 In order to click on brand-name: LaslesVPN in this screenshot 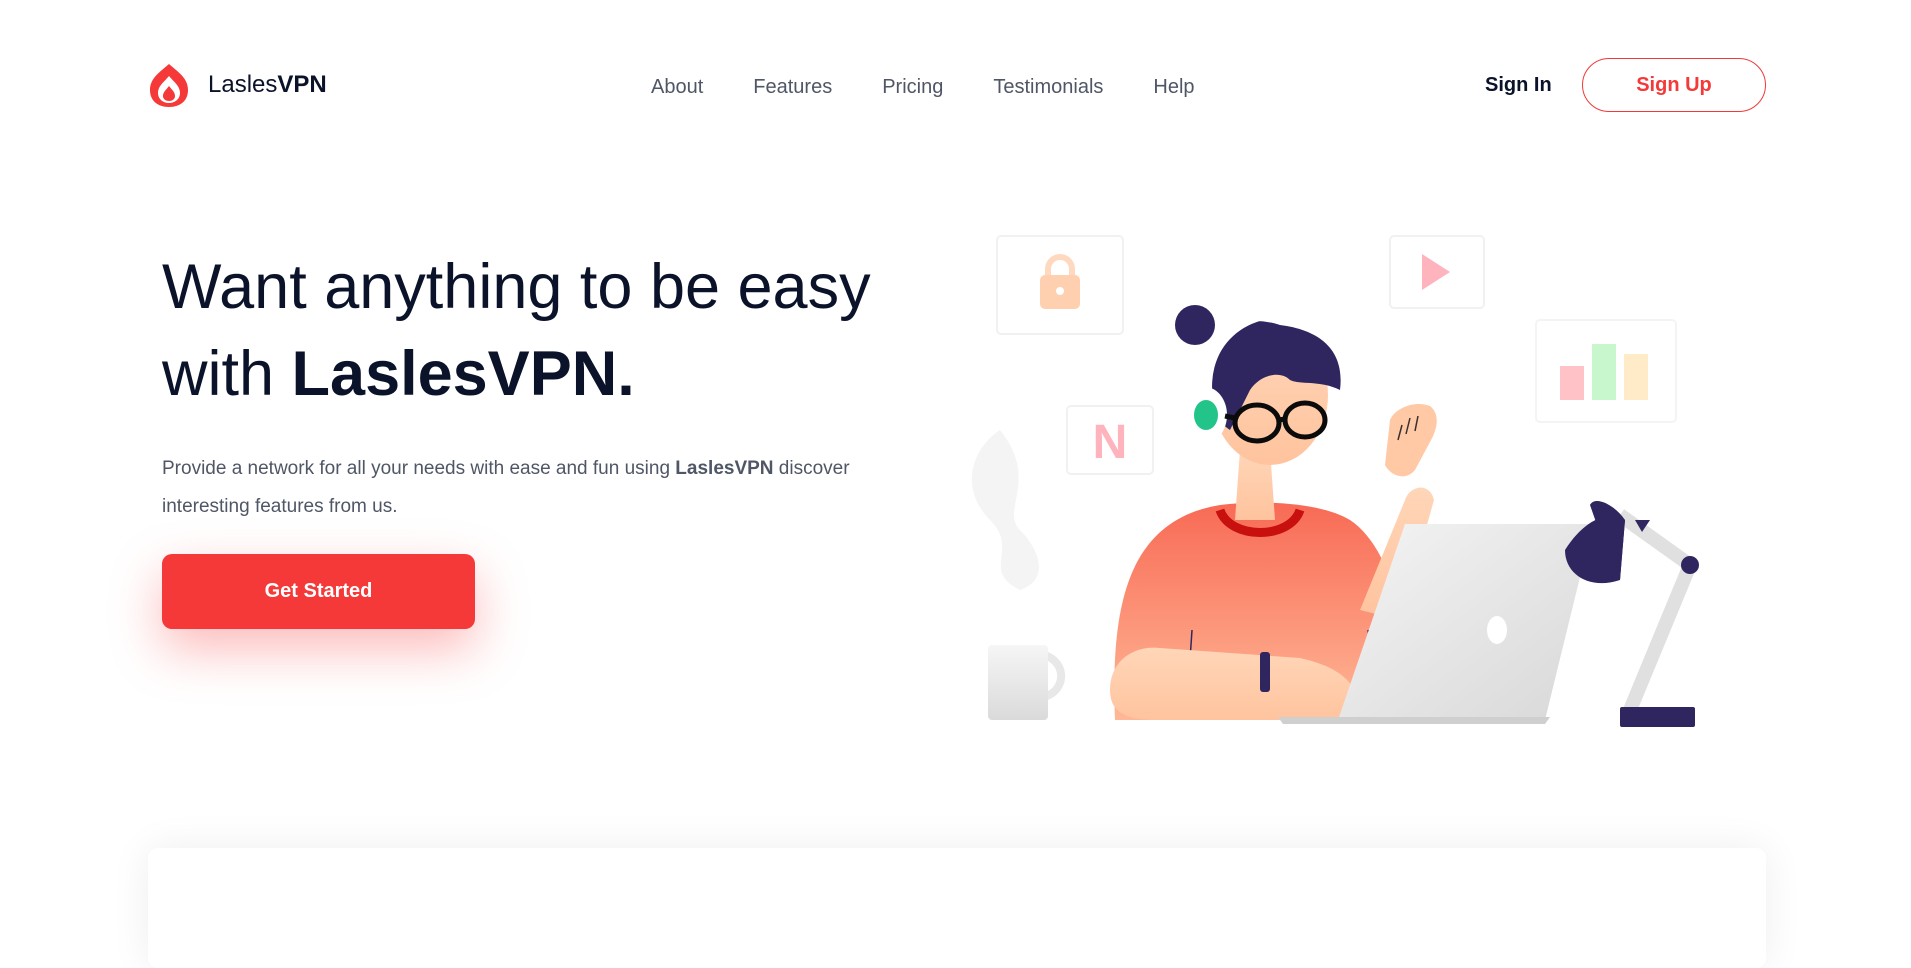, I will do `click(267, 84)`.